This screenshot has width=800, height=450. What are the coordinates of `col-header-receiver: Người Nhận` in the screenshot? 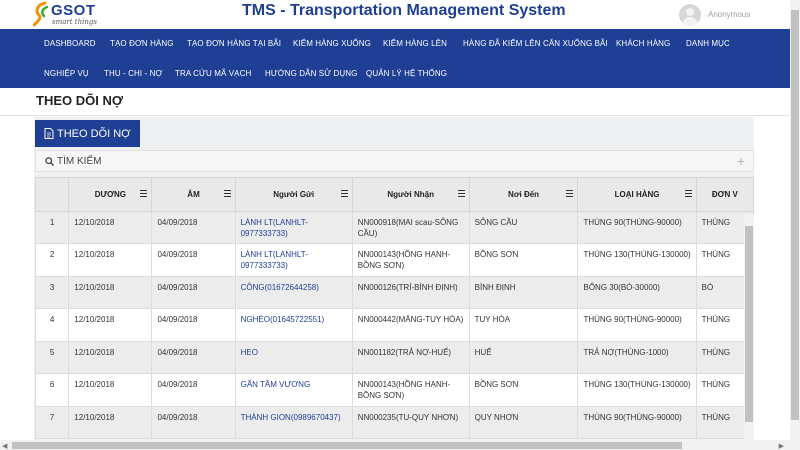 It's located at (410, 194).